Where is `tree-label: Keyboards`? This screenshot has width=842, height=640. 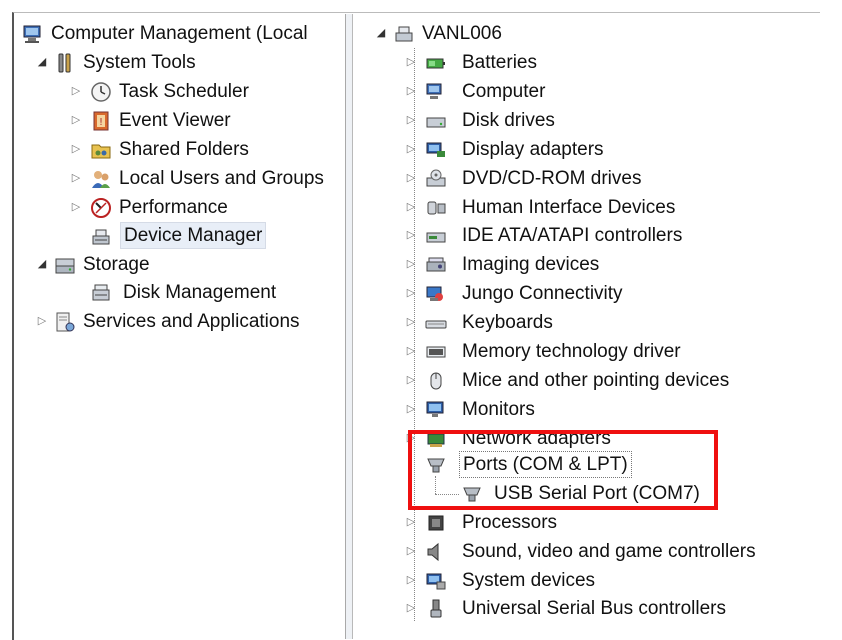 tree-label: Keyboards is located at coordinates (507, 323).